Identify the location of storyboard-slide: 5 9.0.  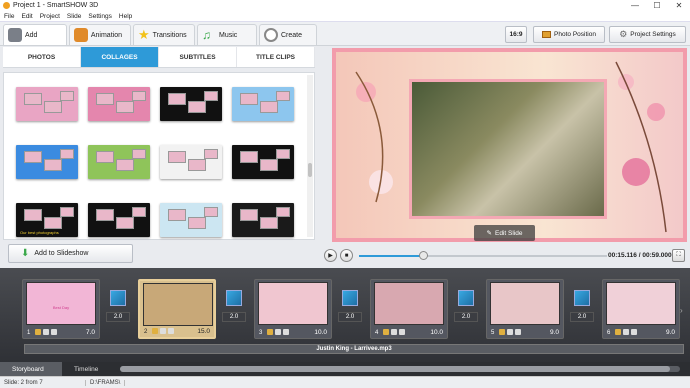
(525, 309).